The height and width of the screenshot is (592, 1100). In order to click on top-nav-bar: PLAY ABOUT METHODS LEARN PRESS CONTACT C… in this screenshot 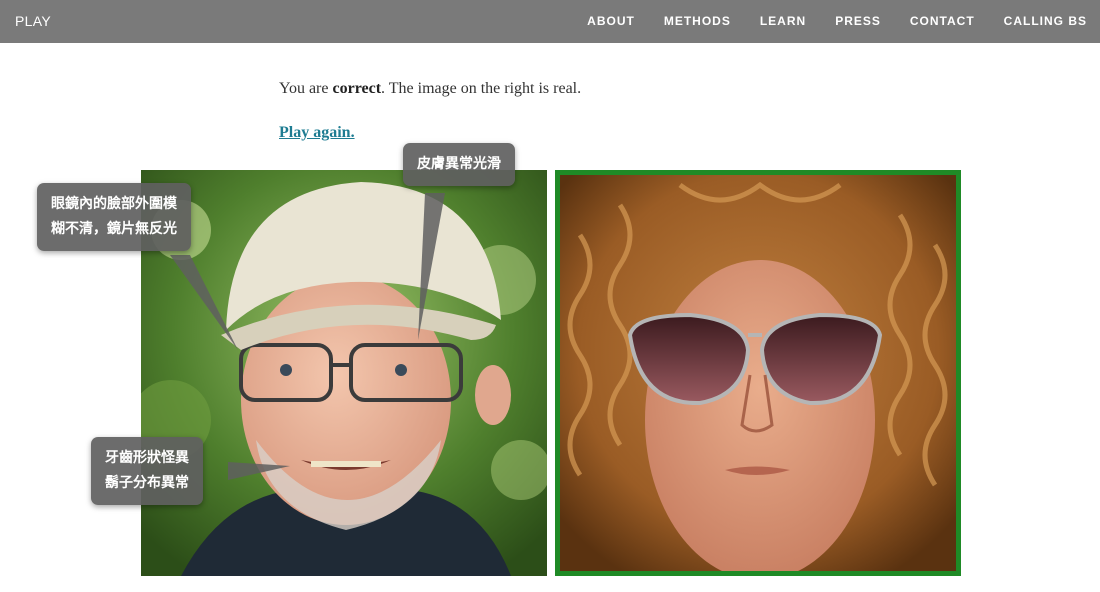, I will do `click(550, 21)`.